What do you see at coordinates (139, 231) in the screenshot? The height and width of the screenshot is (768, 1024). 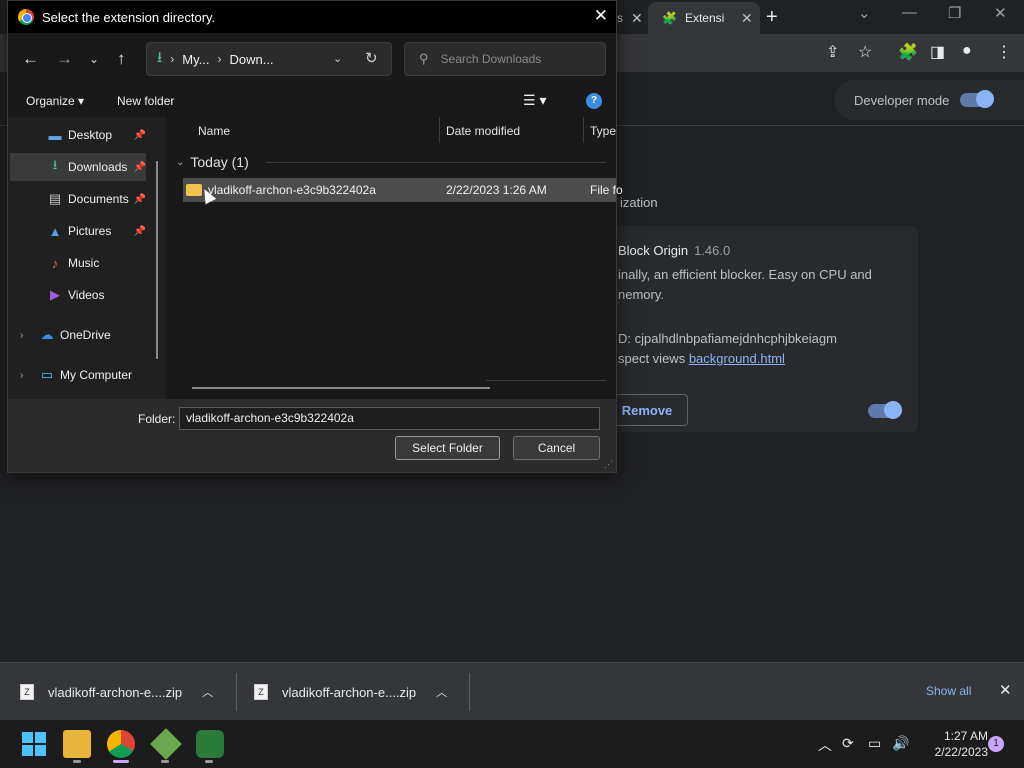 I see `pin-icon: 📌` at bounding box center [139, 231].